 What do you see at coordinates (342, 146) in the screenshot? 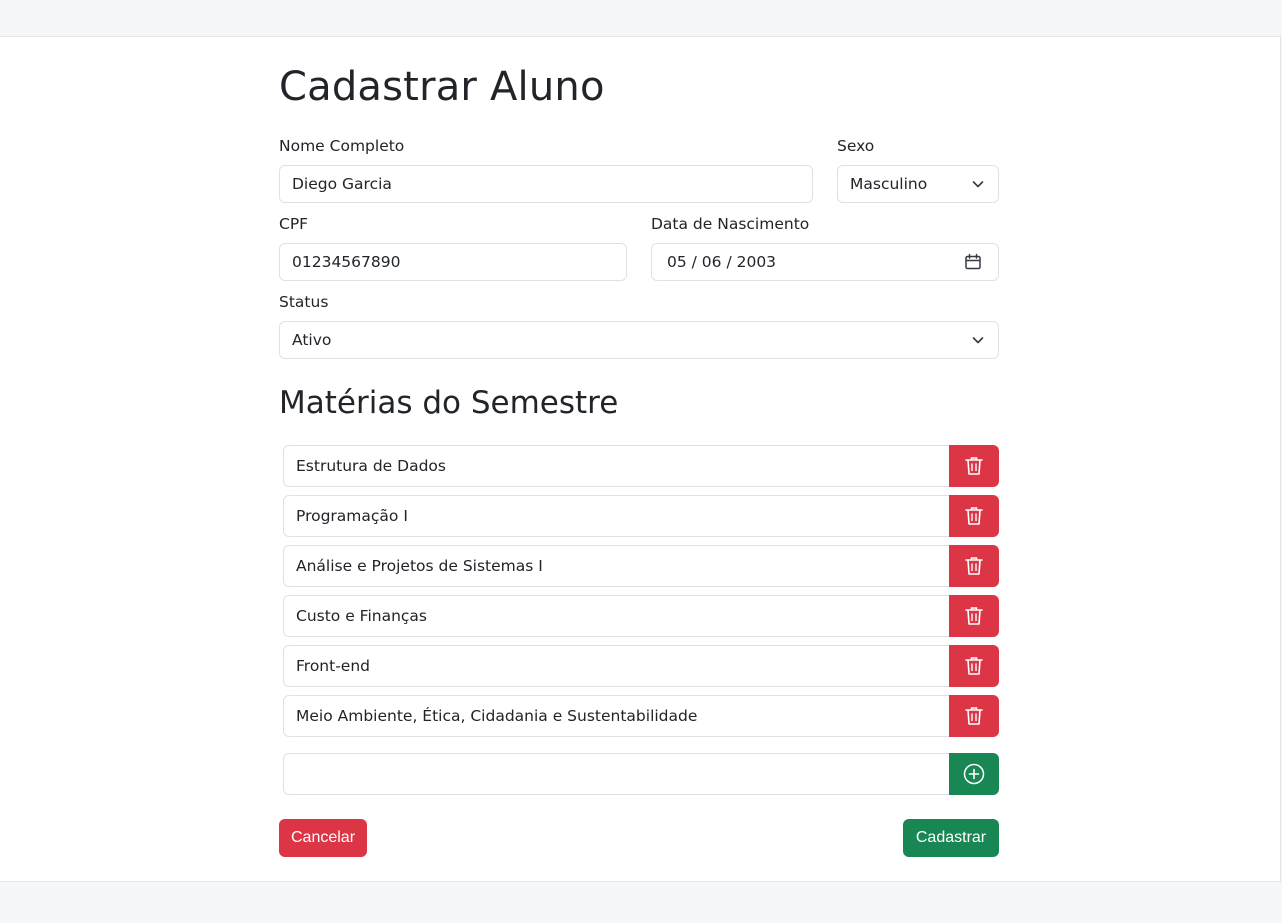
I see `nome-label: Nome Completo` at bounding box center [342, 146].